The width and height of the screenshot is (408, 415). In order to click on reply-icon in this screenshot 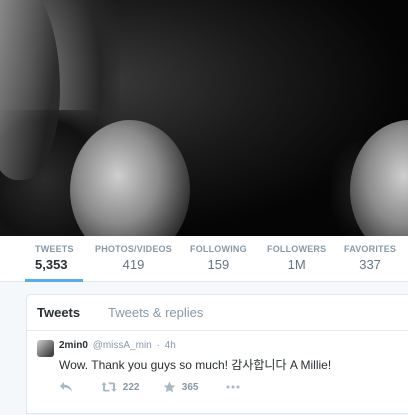, I will do `click(66, 387)`.